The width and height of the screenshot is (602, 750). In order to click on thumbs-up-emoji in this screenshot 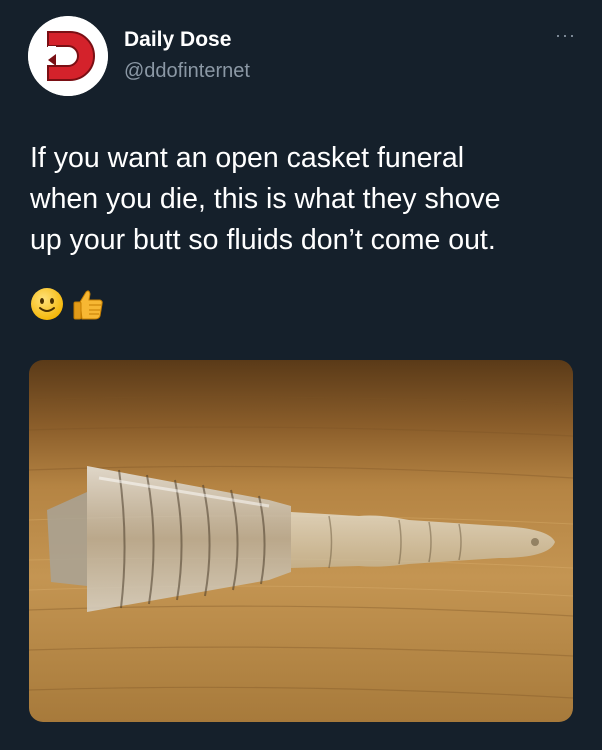, I will do `click(88, 305)`.